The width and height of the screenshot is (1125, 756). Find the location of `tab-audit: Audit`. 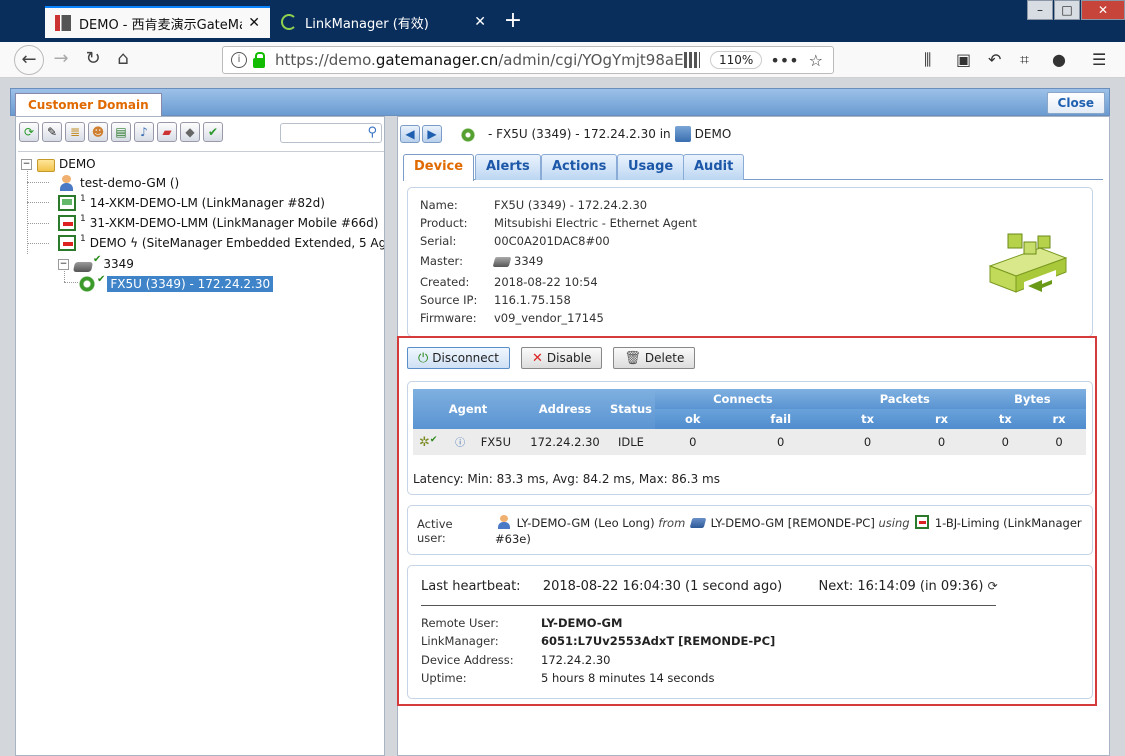

tab-audit: Audit is located at coordinates (714, 167).